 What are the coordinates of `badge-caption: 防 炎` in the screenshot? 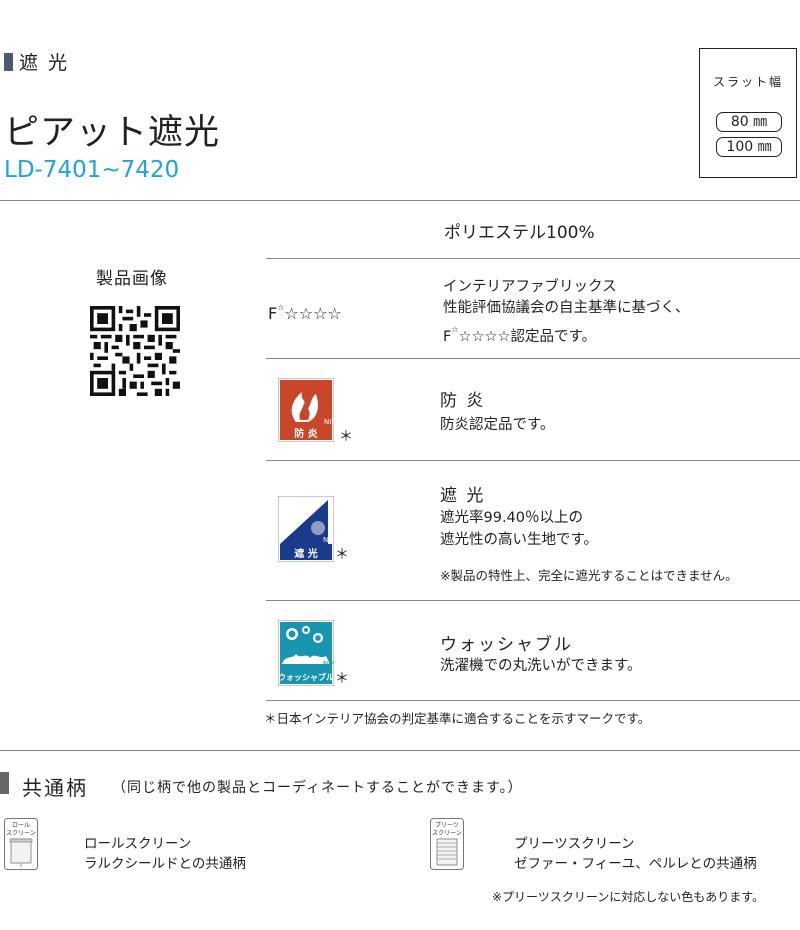 It's located at (305, 433).